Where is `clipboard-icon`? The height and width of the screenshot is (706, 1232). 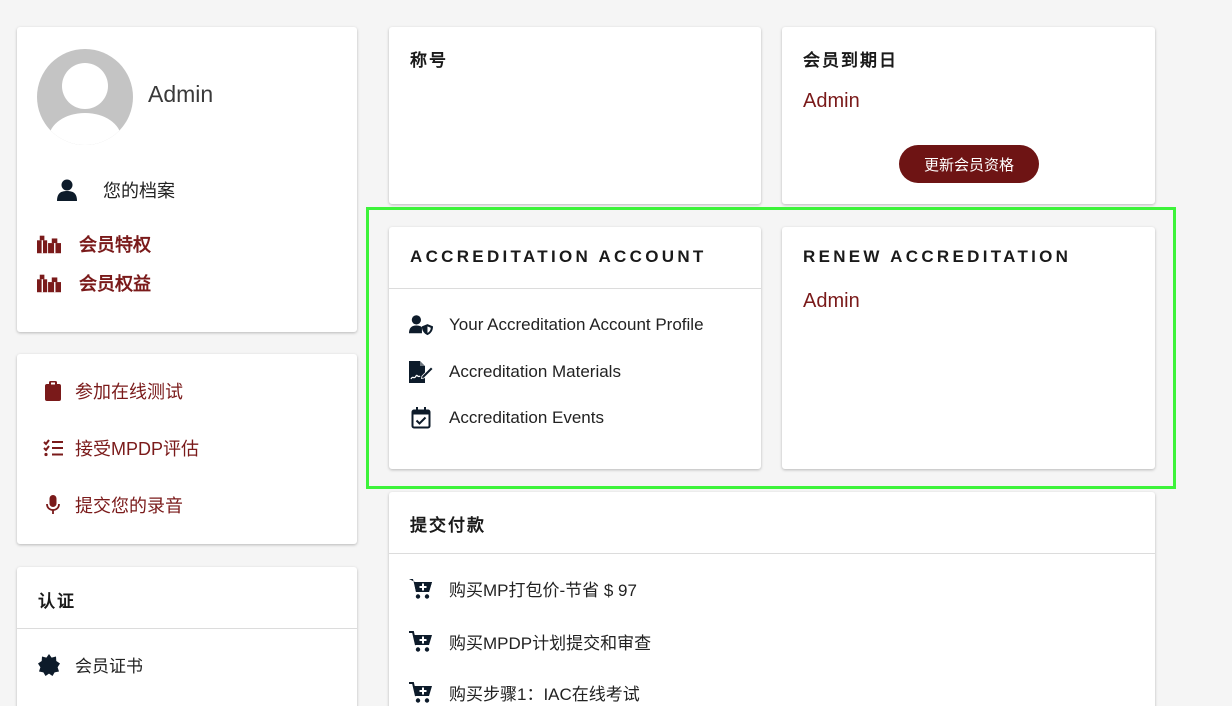 clipboard-icon is located at coordinates (53, 391).